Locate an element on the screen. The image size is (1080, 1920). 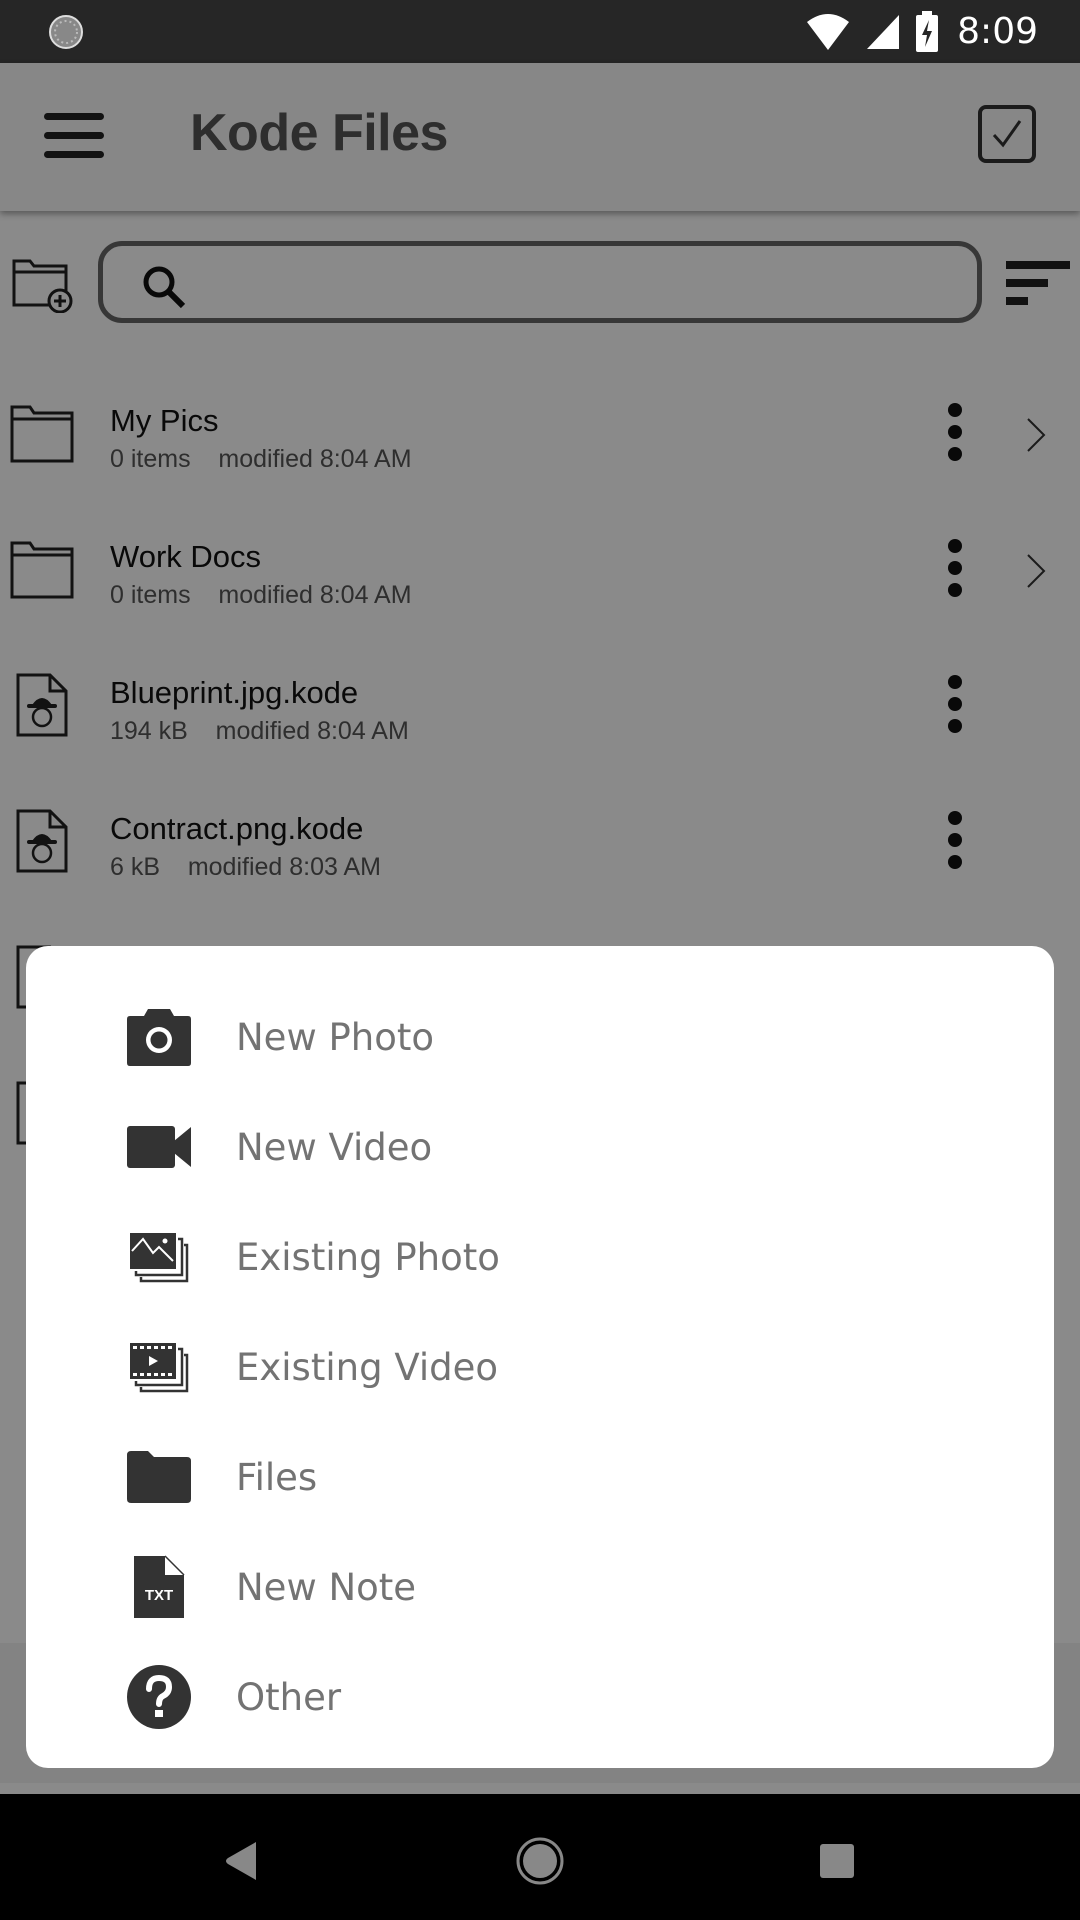
sheet-item-new-photo: New Photo is located at coordinates (540, 1037).